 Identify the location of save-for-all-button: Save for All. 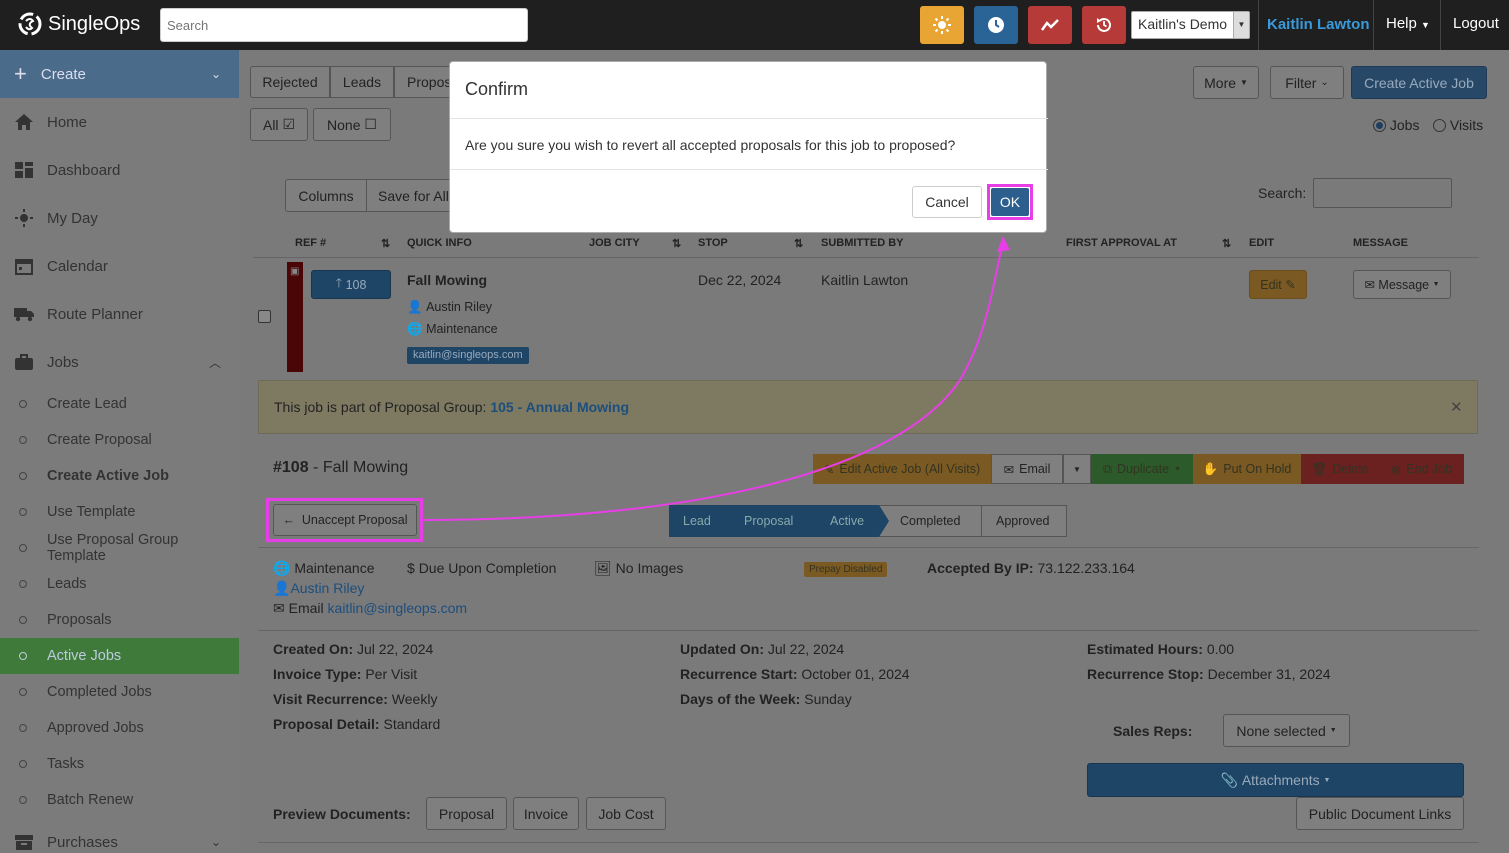
(408, 195).